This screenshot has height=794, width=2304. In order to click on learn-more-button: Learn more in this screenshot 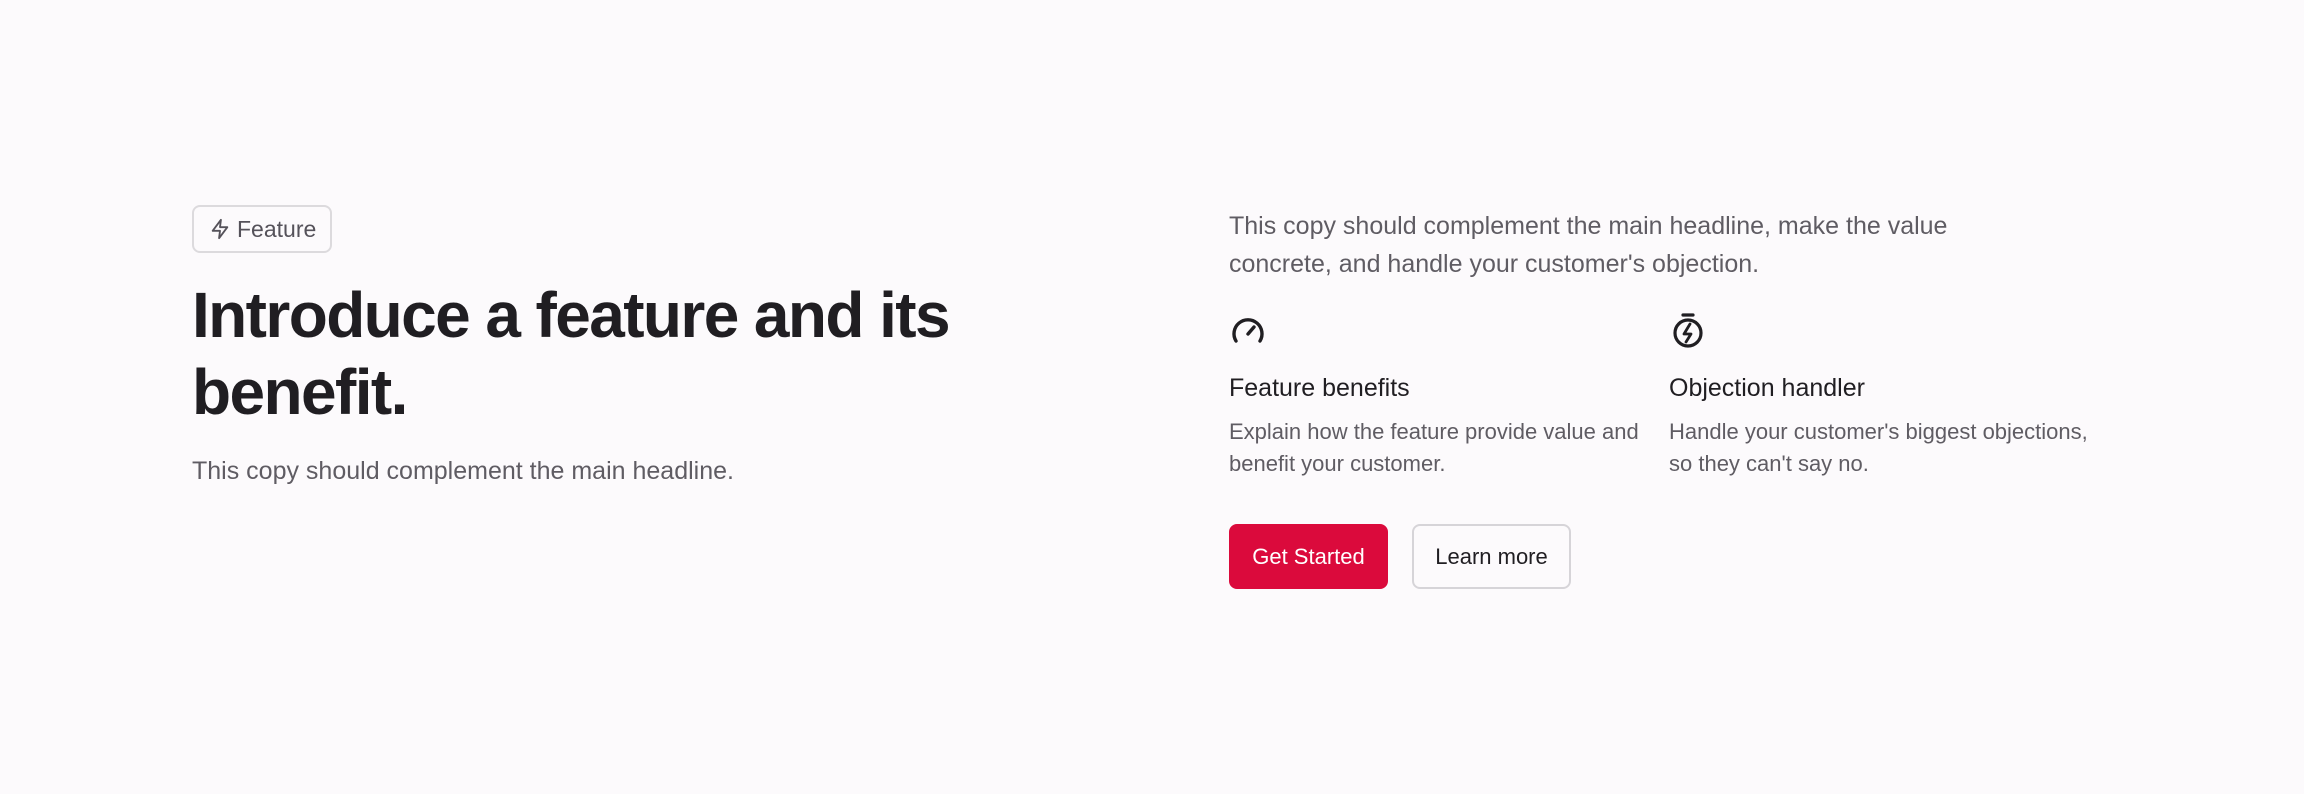, I will do `click(1491, 556)`.